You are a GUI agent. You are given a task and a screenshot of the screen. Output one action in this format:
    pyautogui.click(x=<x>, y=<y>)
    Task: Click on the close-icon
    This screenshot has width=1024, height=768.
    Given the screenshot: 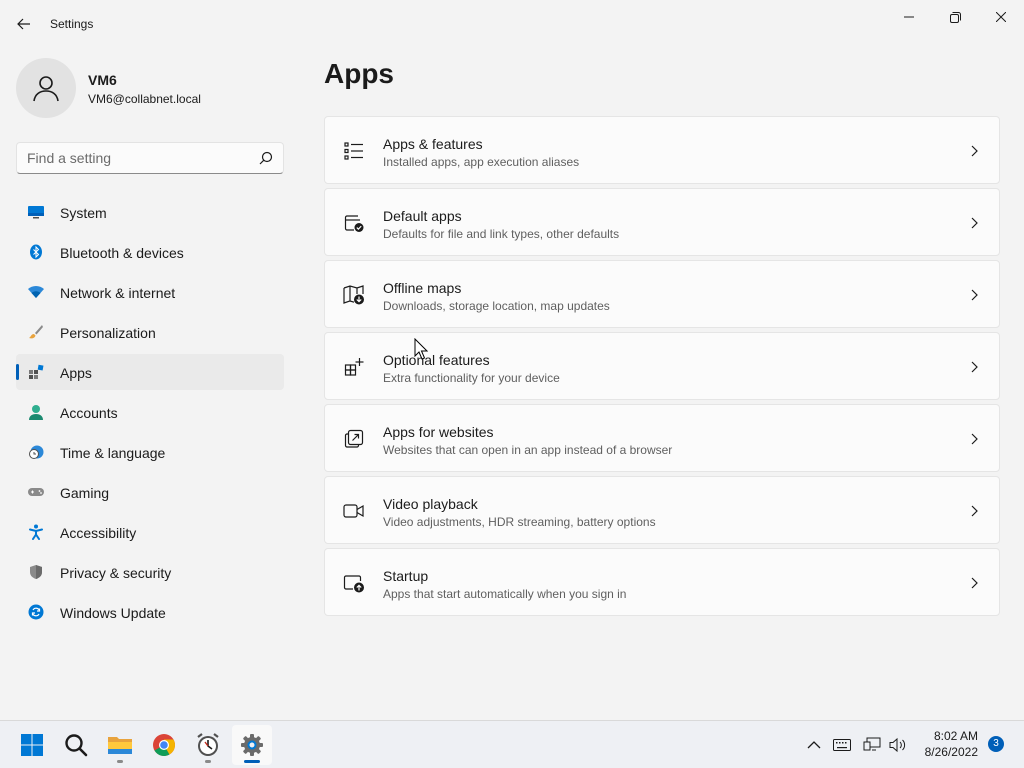 What is the action you would take?
    pyautogui.click(x=1001, y=17)
    